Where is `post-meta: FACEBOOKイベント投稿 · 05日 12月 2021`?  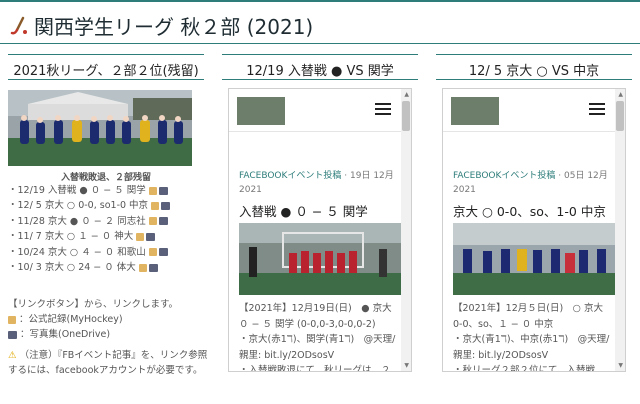 post-meta: FACEBOOKイベント投稿 · 05日 12月 2021 is located at coordinates (530, 183).